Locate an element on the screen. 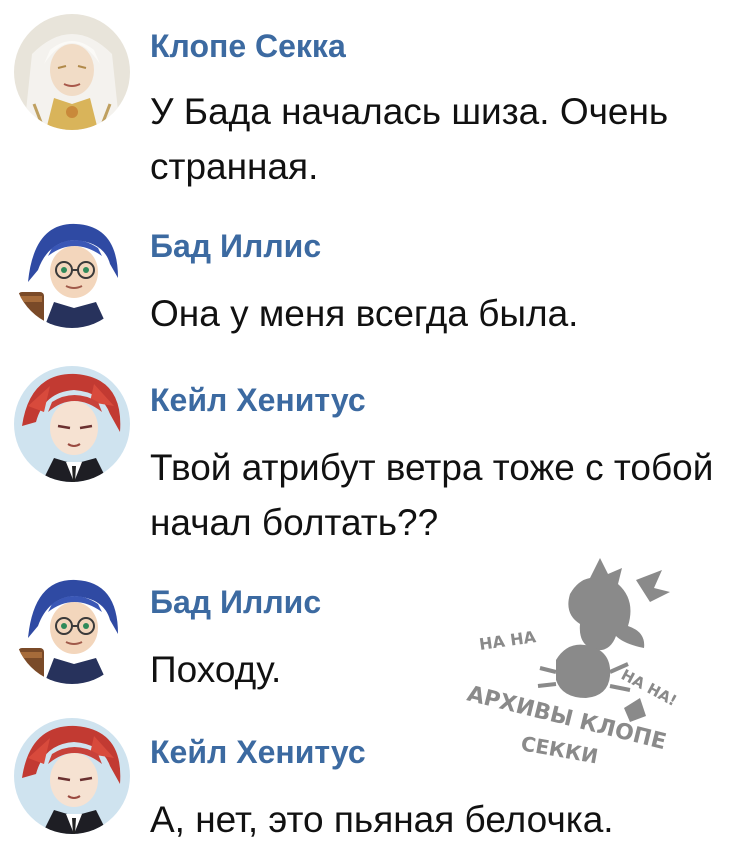 This screenshot has height=862, width=736. message-text: А, нет, это пьяная белочка. is located at coordinates (382, 819).